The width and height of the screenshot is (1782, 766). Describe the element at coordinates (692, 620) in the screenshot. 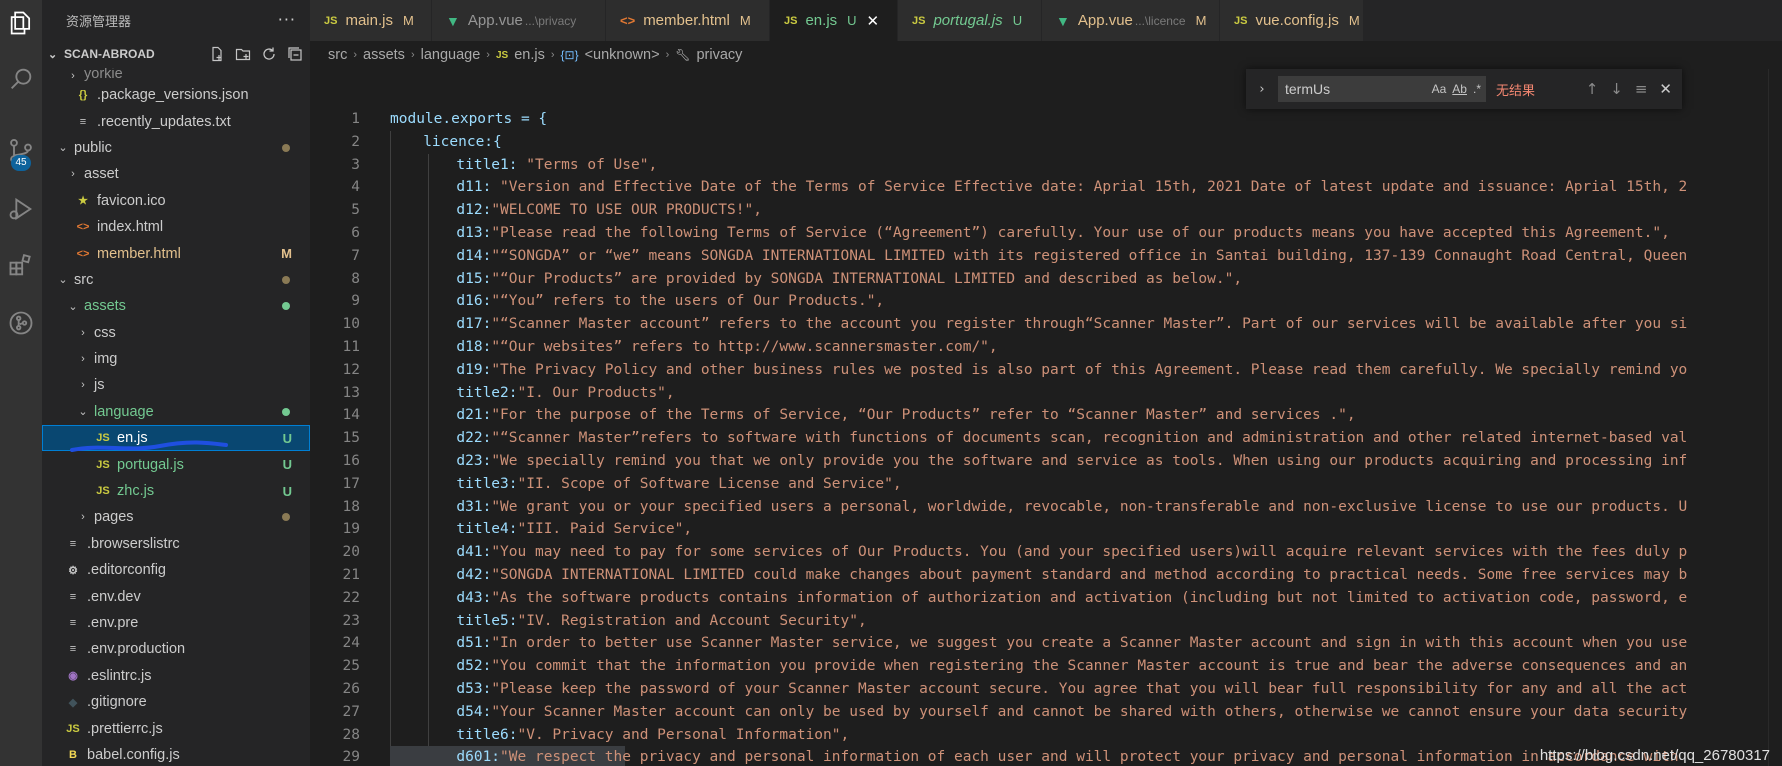

I see `code-string: "IV. Registration and Account Security",` at that location.